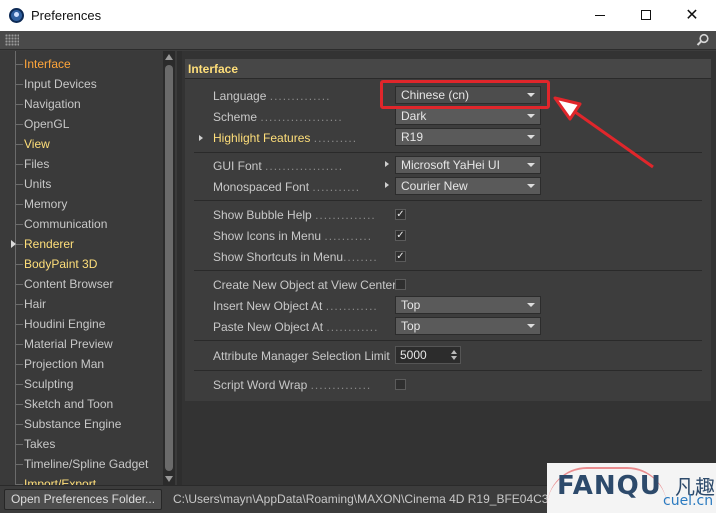  Describe the element at coordinates (35, 304) in the screenshot. I see `sidebar-item-label: Hair` at that location.